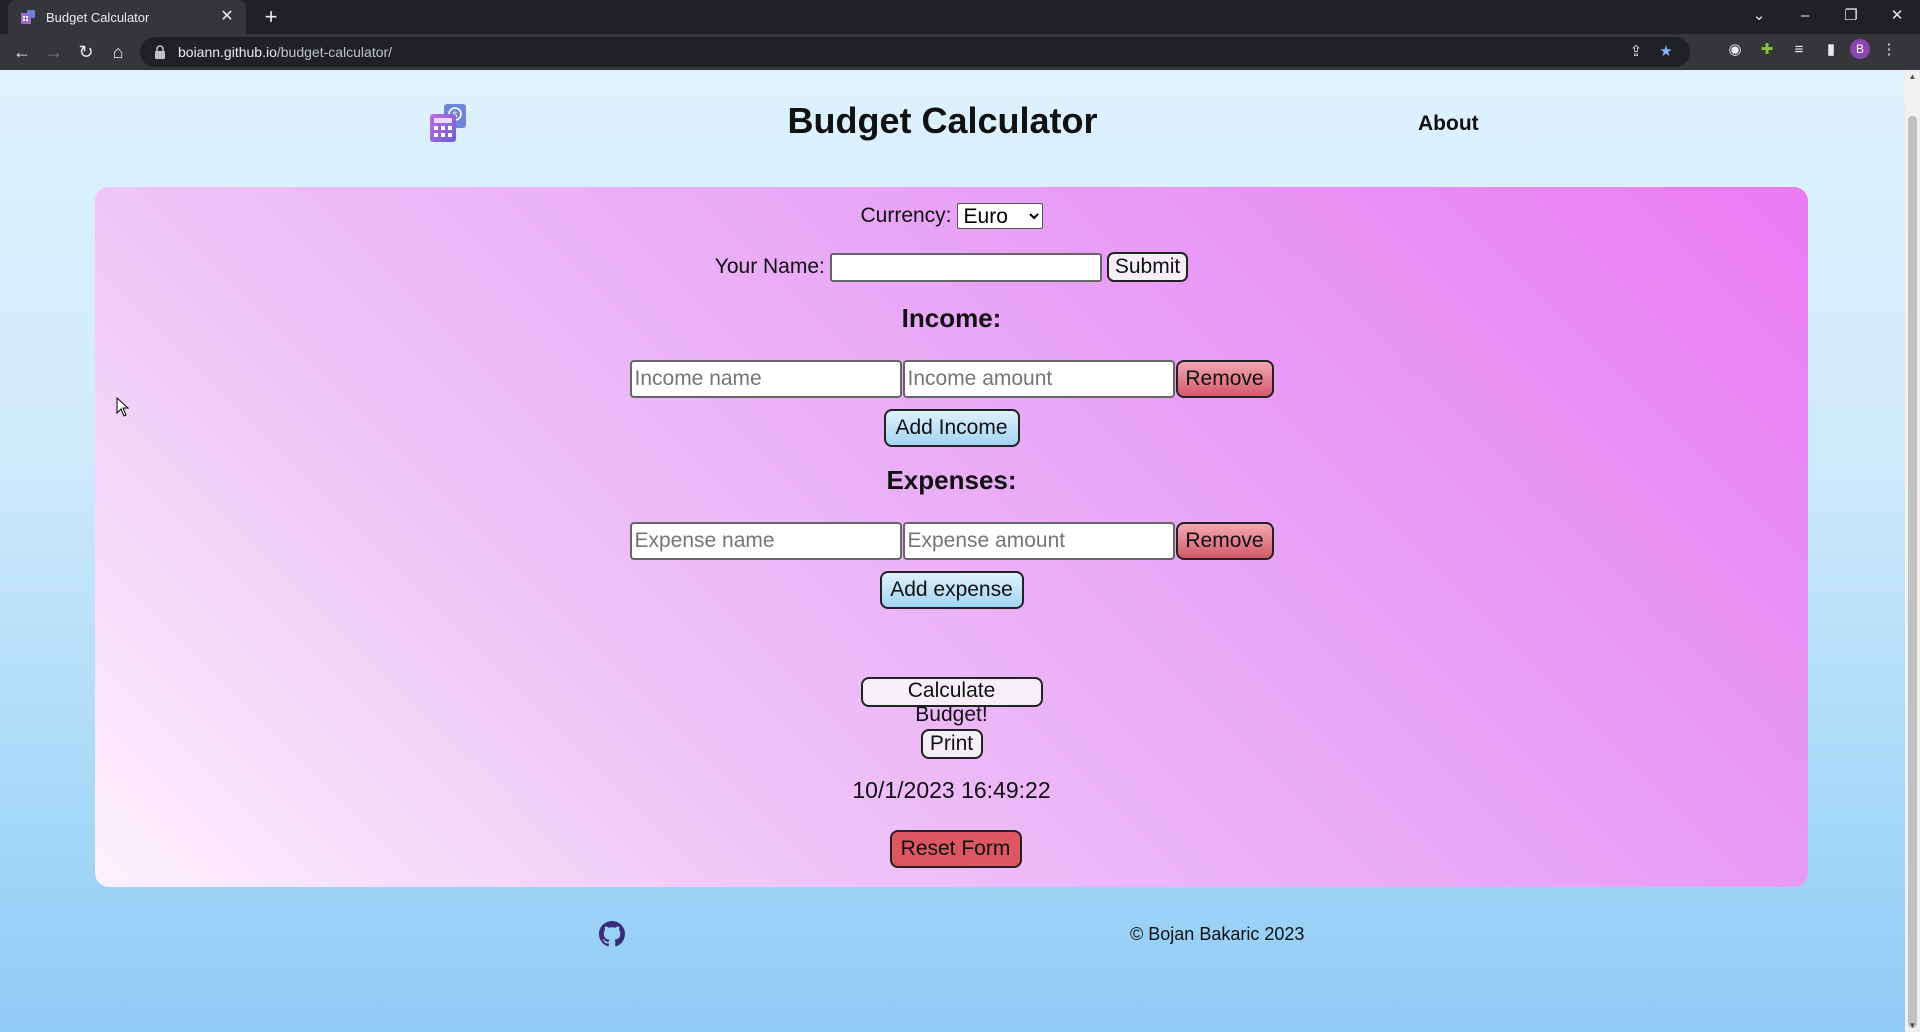 This screenshot has height=1032, width=1920. I want to click on add-income-button: Add Income, so click(951, 428).